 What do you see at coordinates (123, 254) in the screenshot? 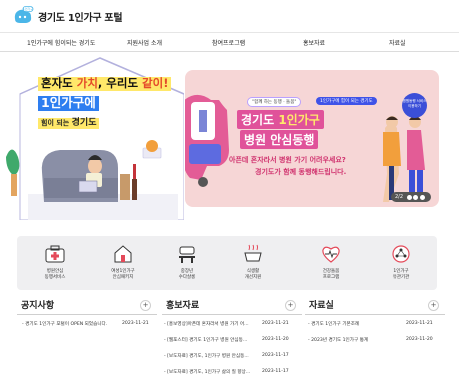
I see `safe-house-icon` at bounding box center [123, 254].